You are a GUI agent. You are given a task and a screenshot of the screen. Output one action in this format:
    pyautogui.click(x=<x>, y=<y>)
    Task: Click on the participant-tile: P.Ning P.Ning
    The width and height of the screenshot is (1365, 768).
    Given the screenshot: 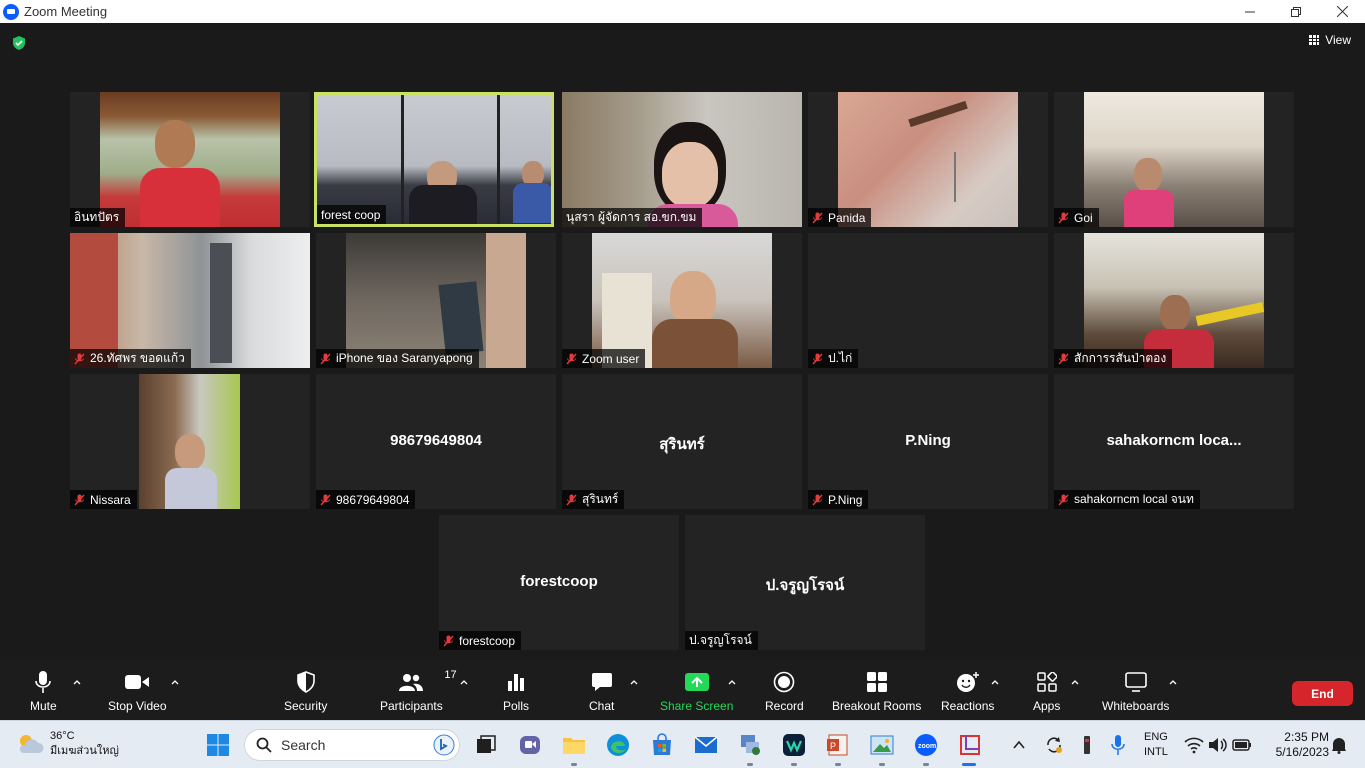 What is the action you would take?
    pyautogui.click(x=928, y=441)
    